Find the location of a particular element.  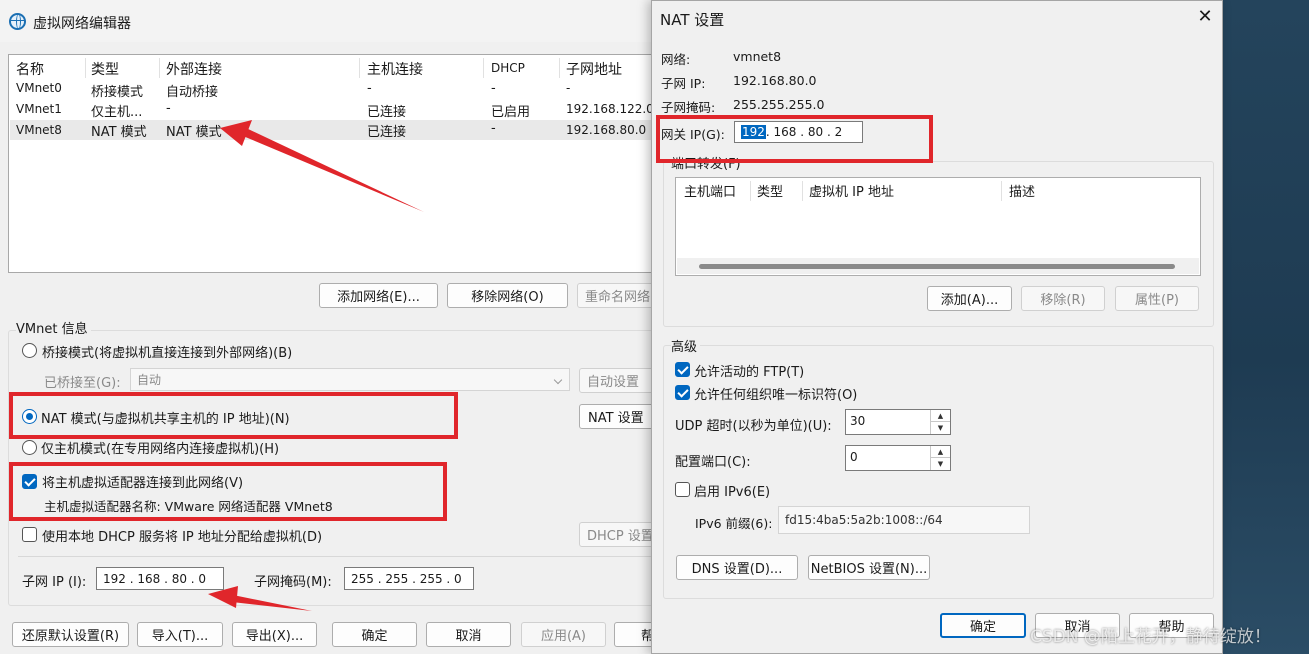

watermark-text: CSDN @陌上花开，静待绽放！ is located at coordinates (1150, 637).